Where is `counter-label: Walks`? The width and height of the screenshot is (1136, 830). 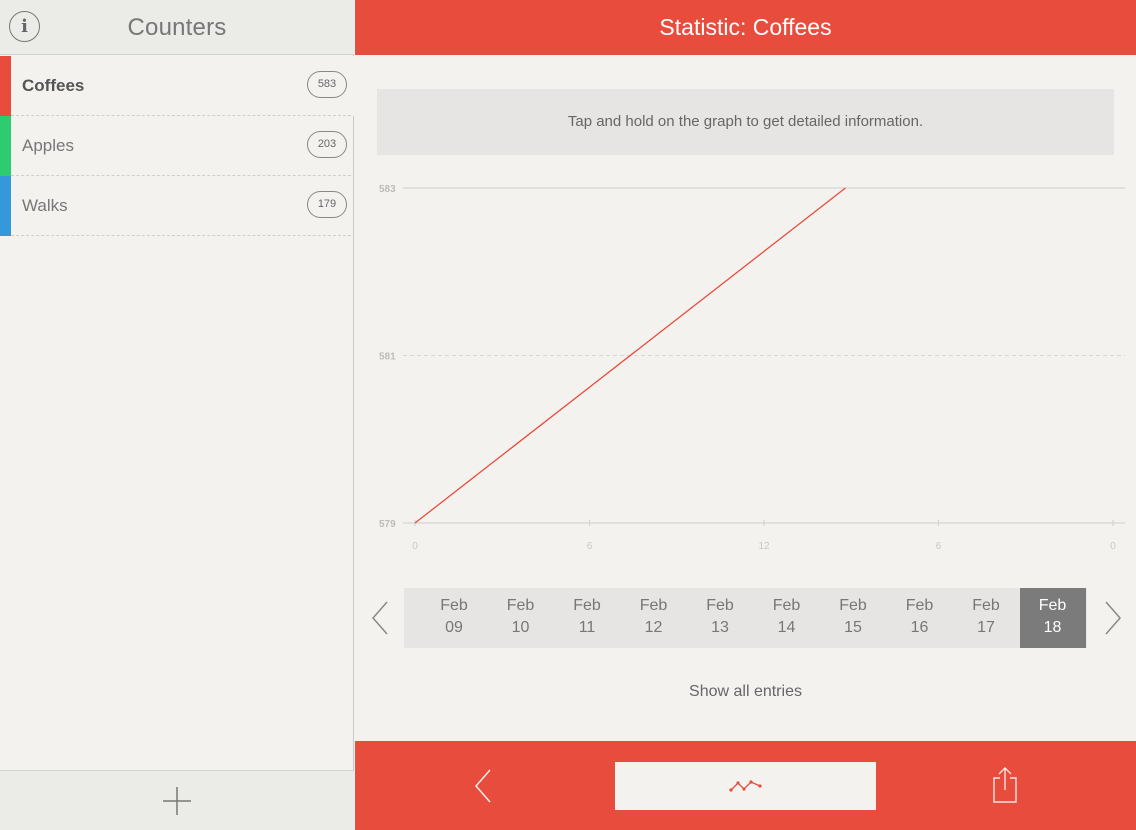 counter-label: Walks is located at coordinates (45, 205).